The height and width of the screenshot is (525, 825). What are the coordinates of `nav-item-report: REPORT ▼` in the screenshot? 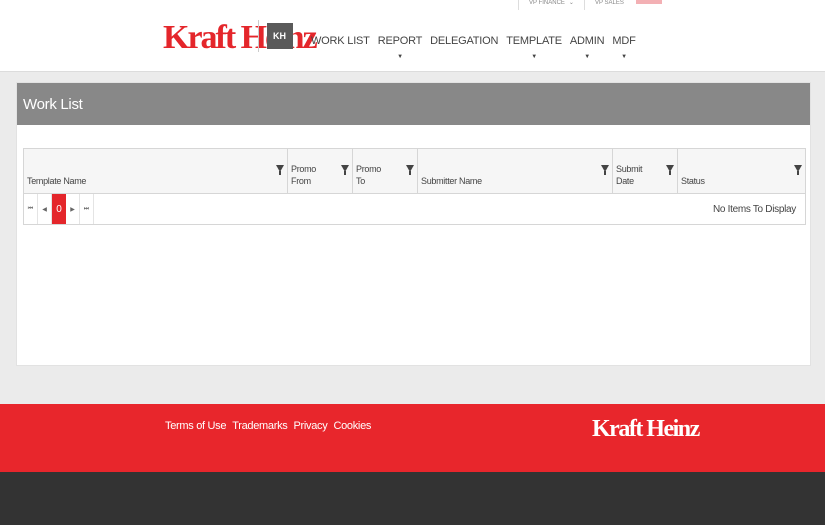 It's located at (400, 47).